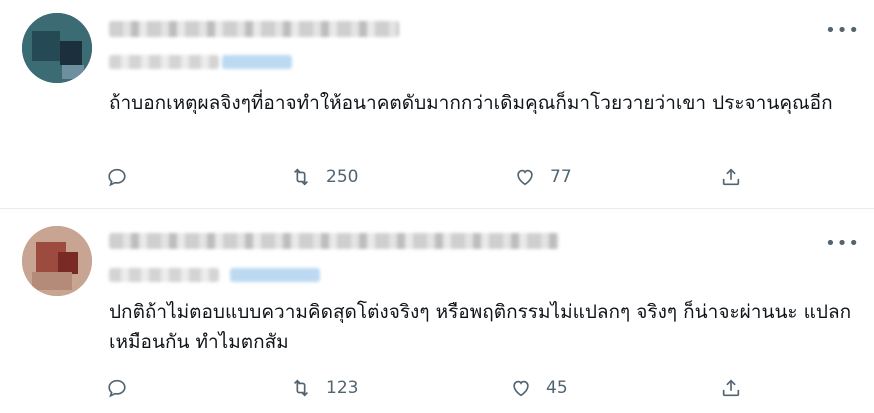 This screenshot has height=413, width=874. Describe the element at coordinates (324, 388) in the screenshot. I see `retweet-button: 123` at that location.